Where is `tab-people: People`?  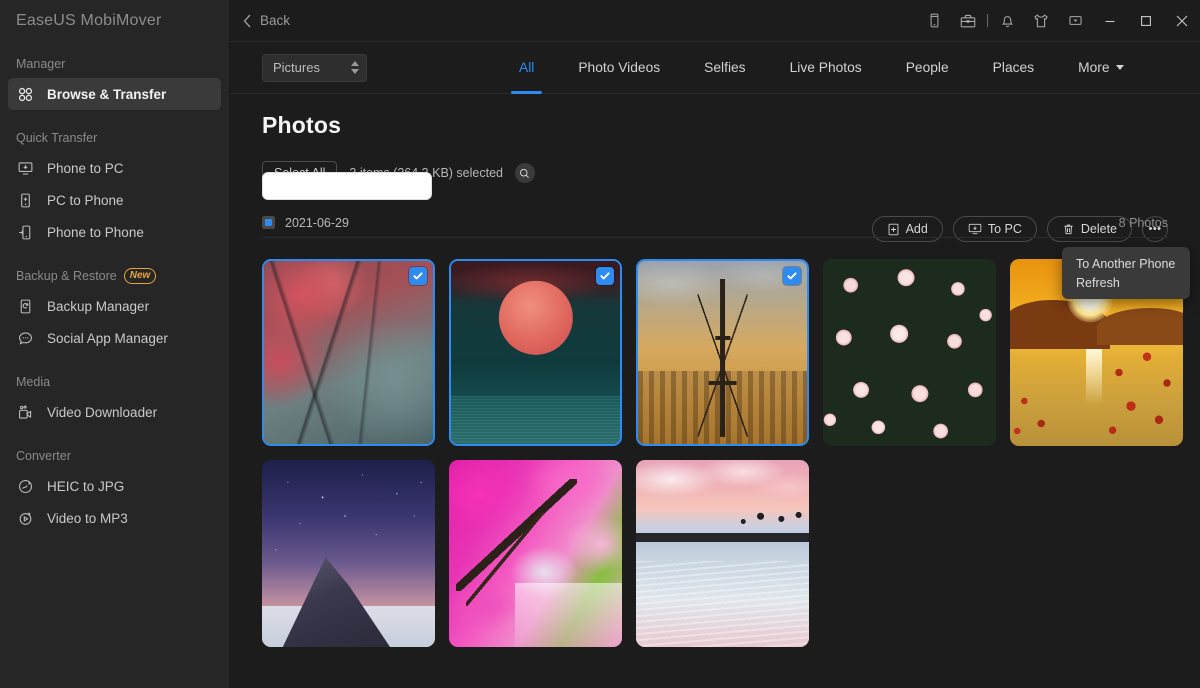 tab-people: People is located at coordinates (927, 68).